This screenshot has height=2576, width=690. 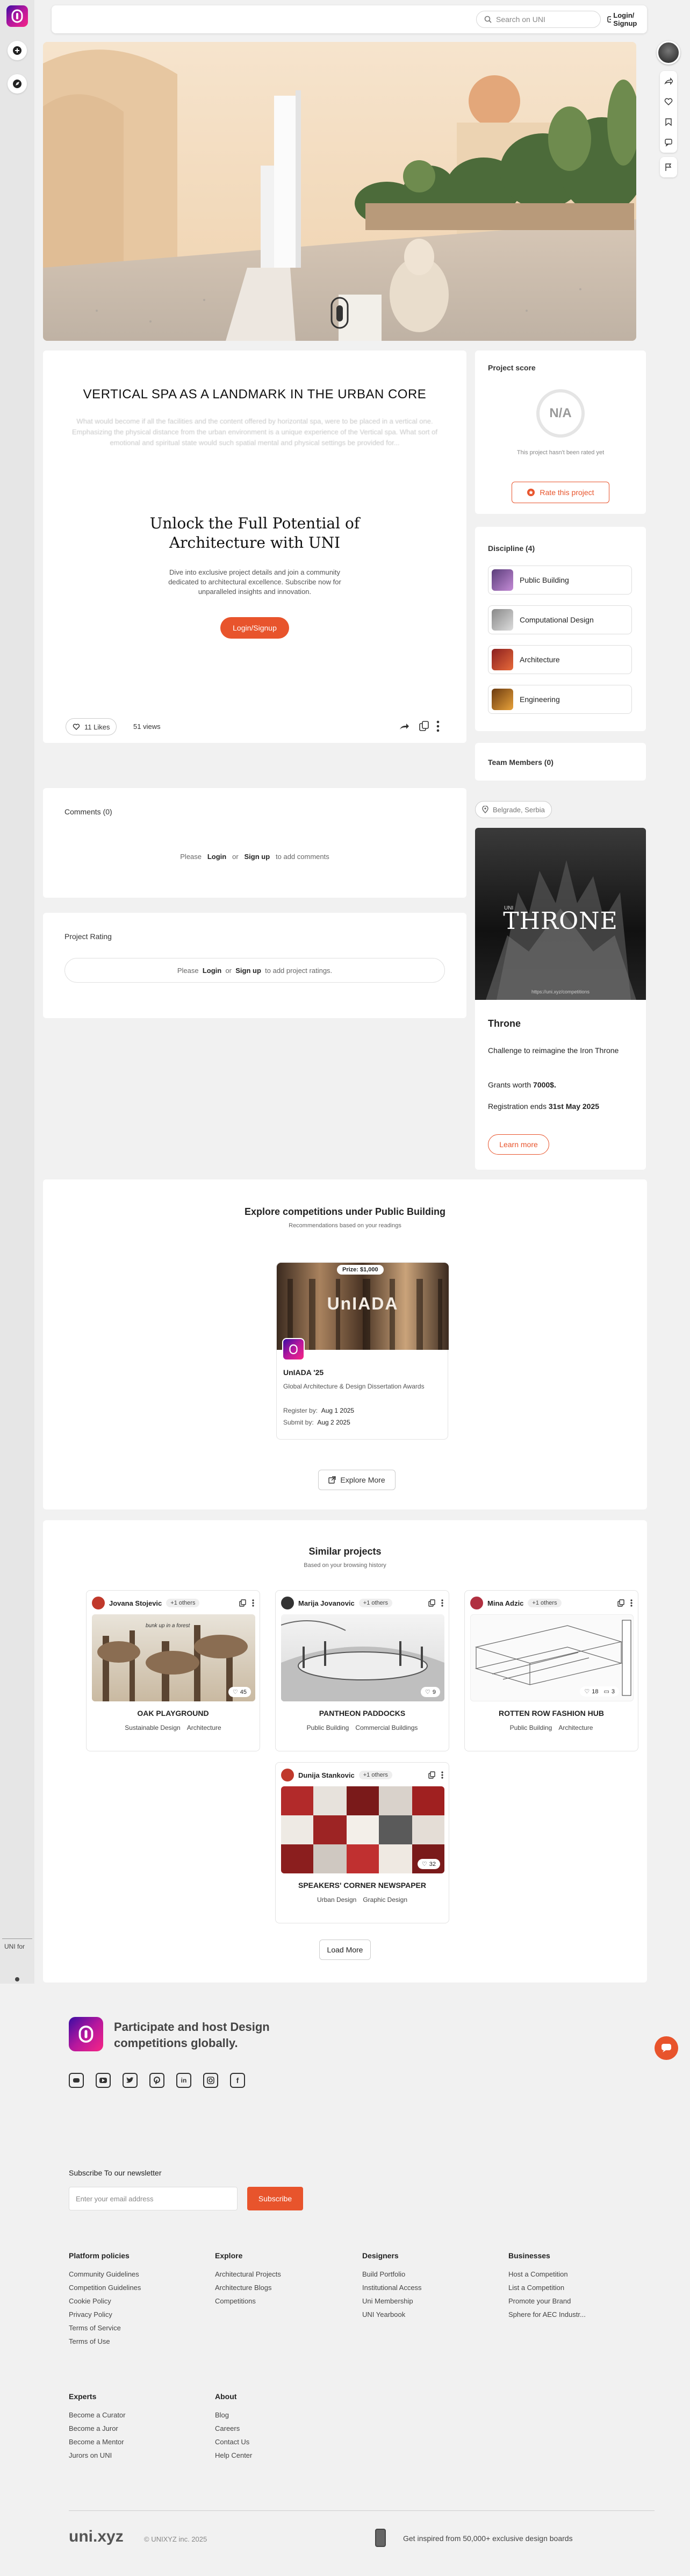 I want to click on footer-link: Build Portfolio, so click(x=392, y=2274).